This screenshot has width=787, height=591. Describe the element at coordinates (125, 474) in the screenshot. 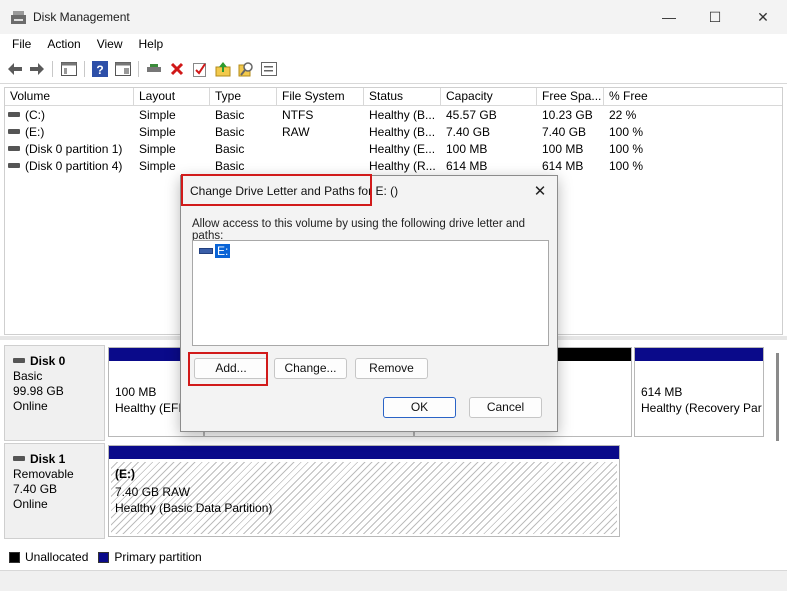

I see `partition-label: (E:)` at that location.